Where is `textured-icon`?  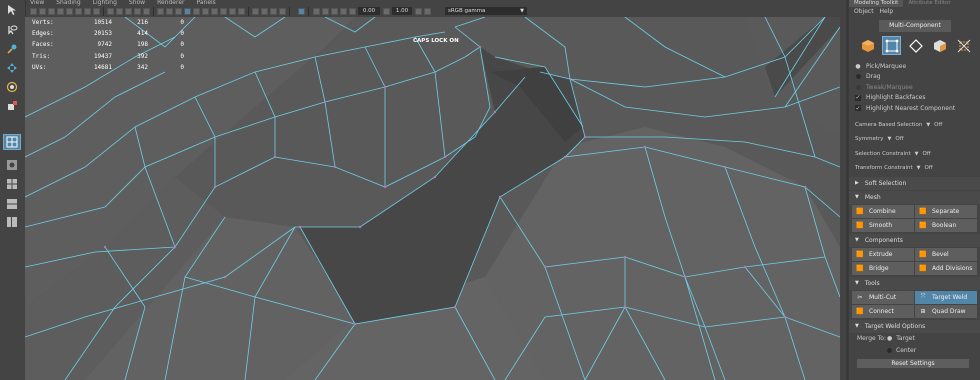 textured-icon is located at coordinates (196, 11).